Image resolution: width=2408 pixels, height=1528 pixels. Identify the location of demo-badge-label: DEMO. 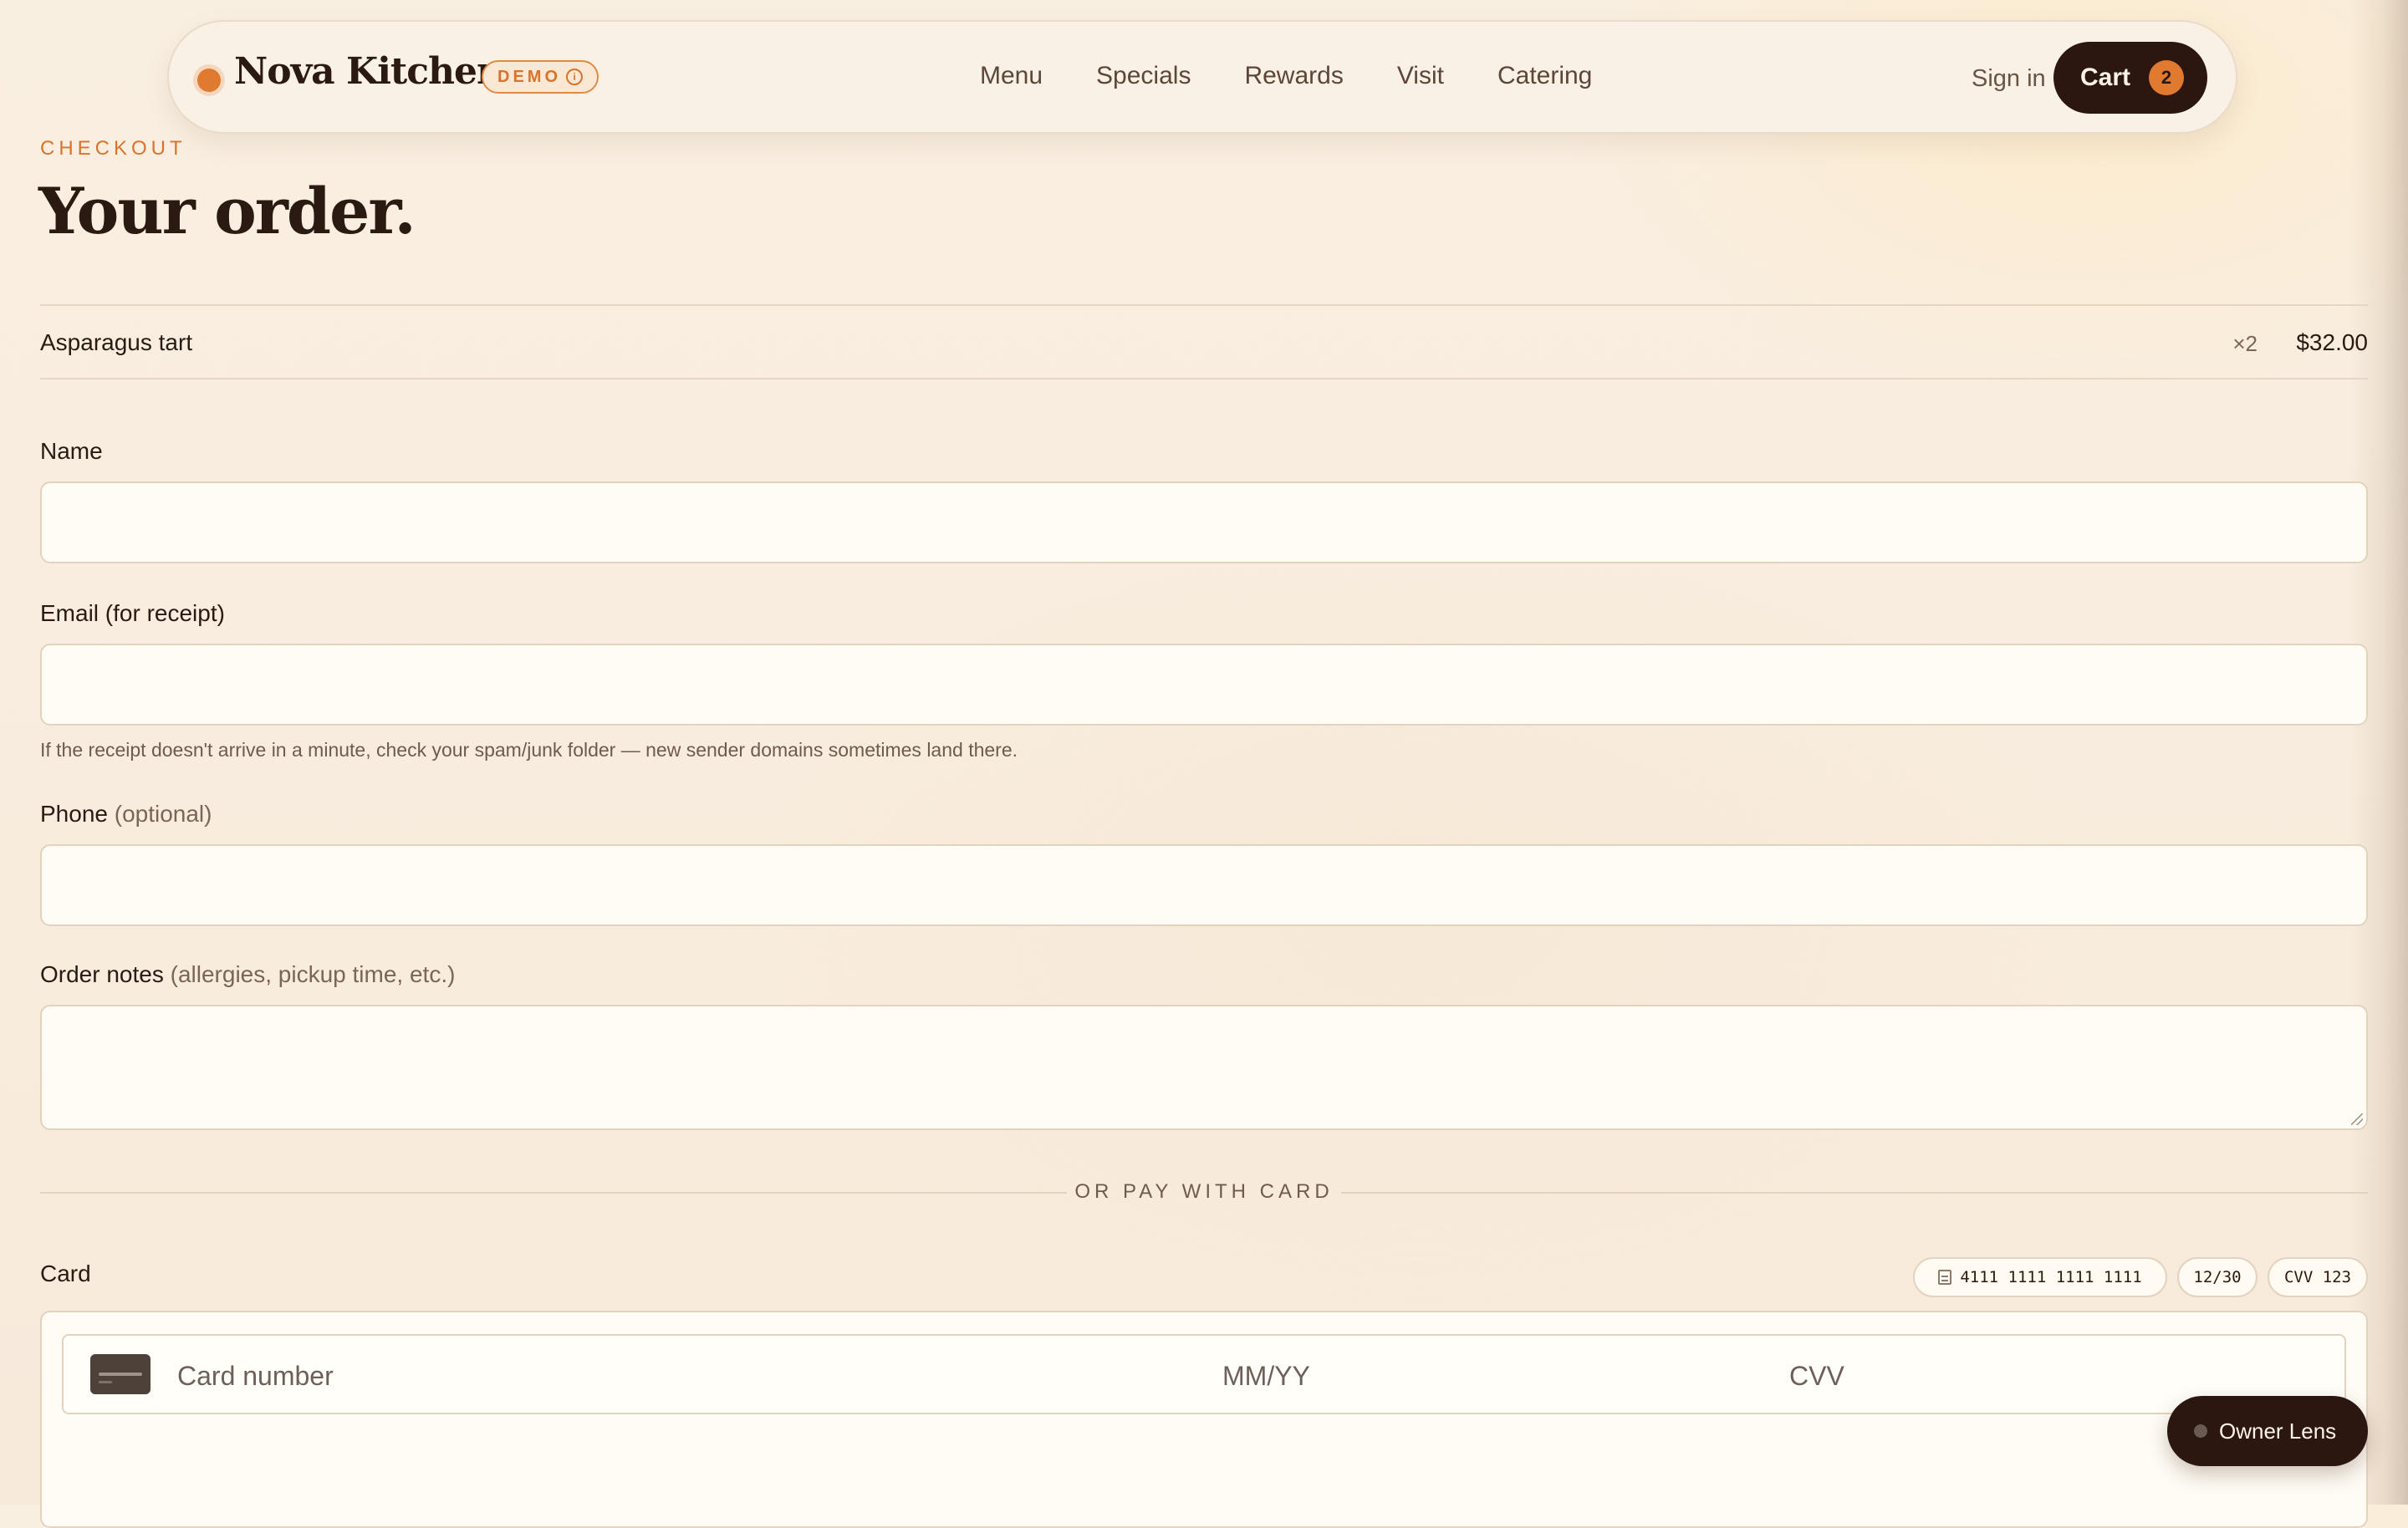
(529, 76).